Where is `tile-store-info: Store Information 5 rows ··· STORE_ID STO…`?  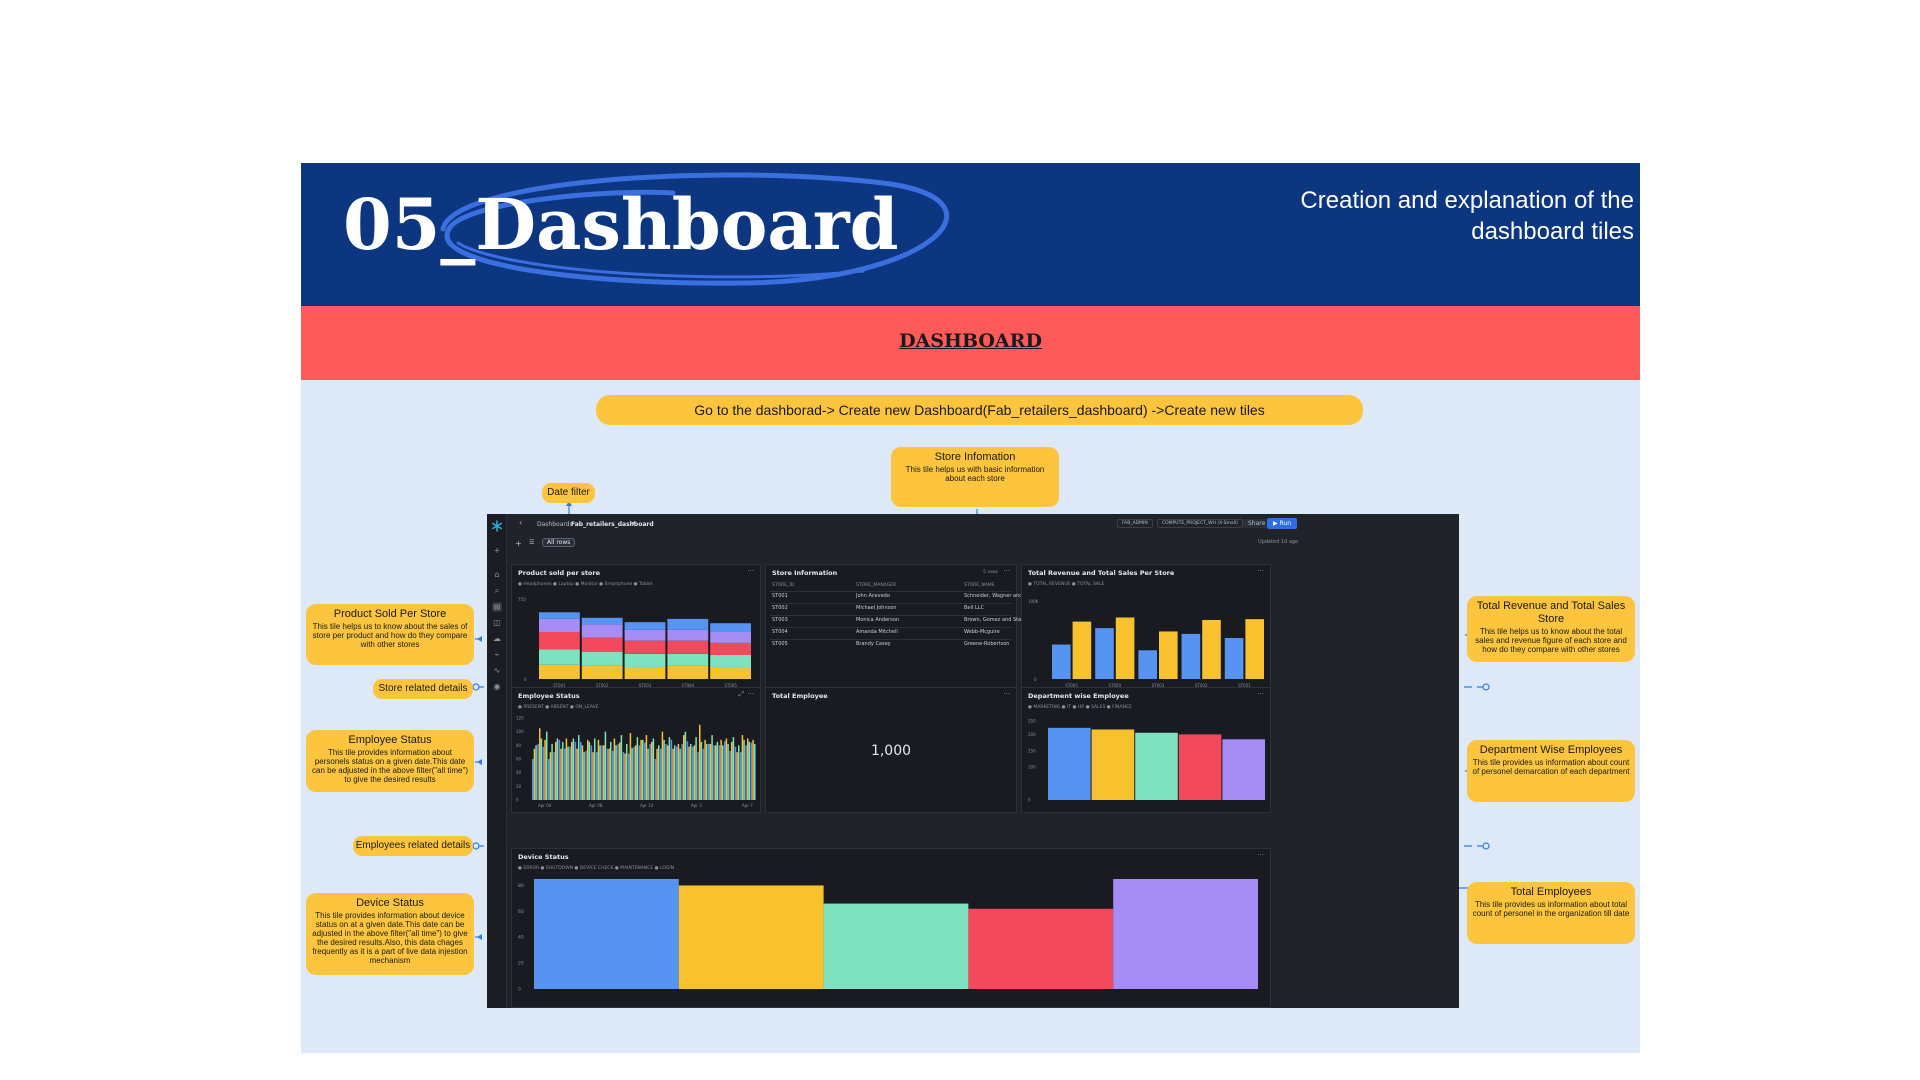
tile-store-info: Store Information 5 rows ··· STORE_ID STO… is located at coordinates (900, 629).